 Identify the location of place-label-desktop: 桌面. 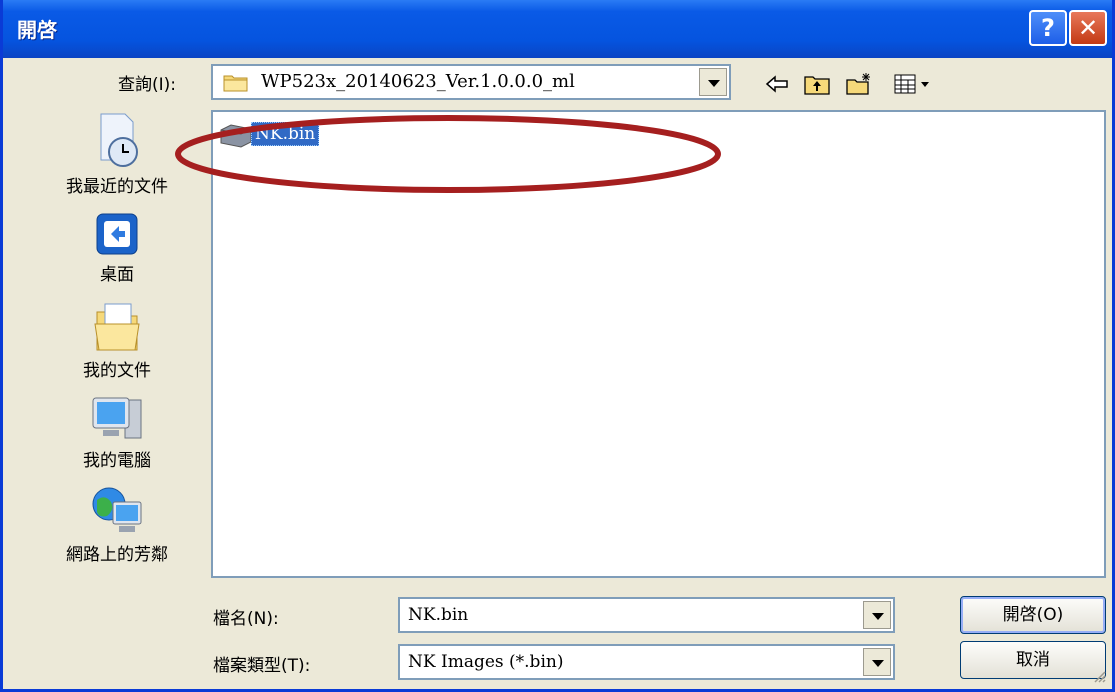
(117, 275).